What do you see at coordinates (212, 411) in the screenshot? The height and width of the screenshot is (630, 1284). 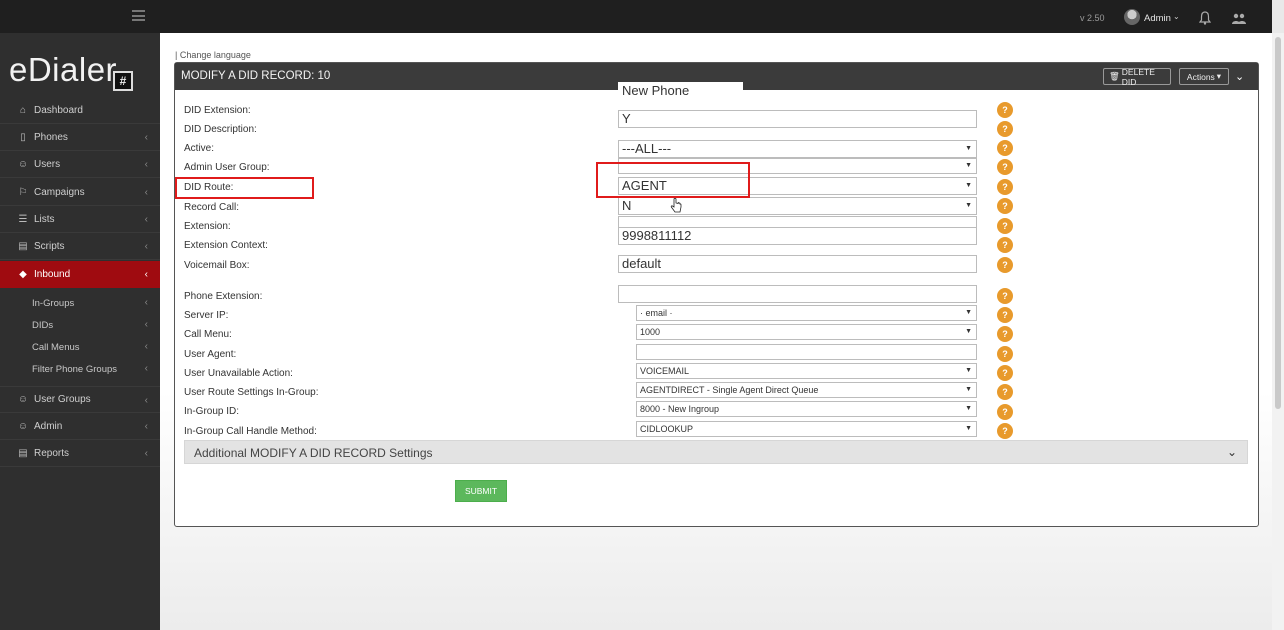 I see `label-ingroup-id: In-Group ID:` at bounding box center [212, 411].